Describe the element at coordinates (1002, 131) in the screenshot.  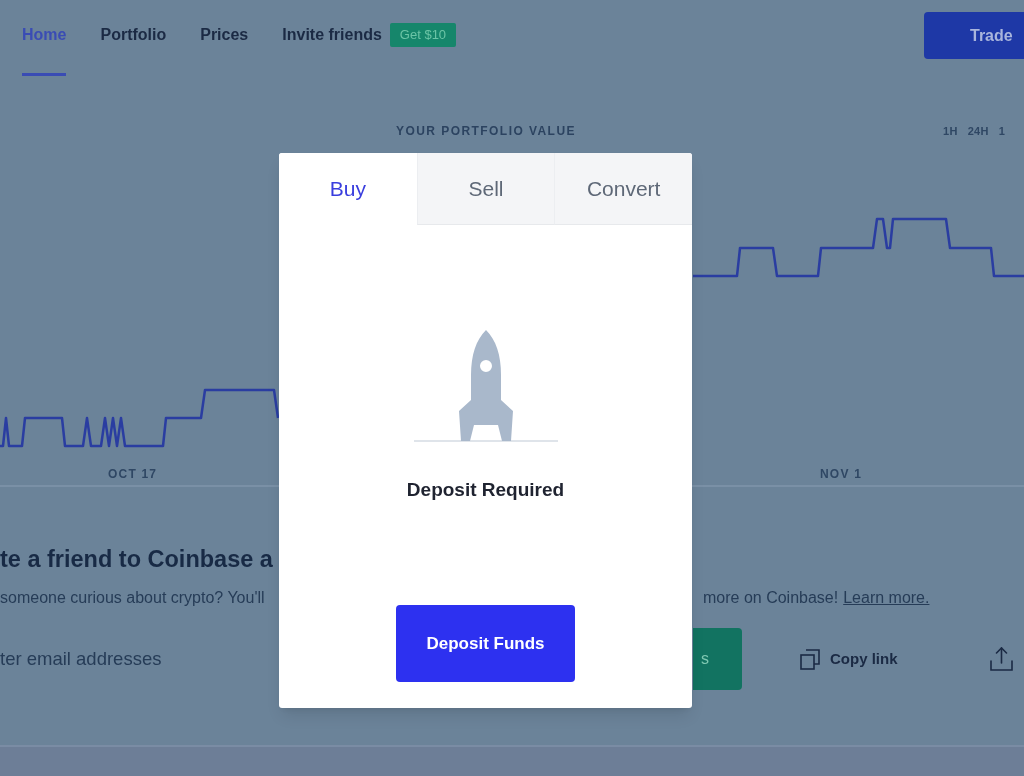
I see `time-range-button: 1` at that location.